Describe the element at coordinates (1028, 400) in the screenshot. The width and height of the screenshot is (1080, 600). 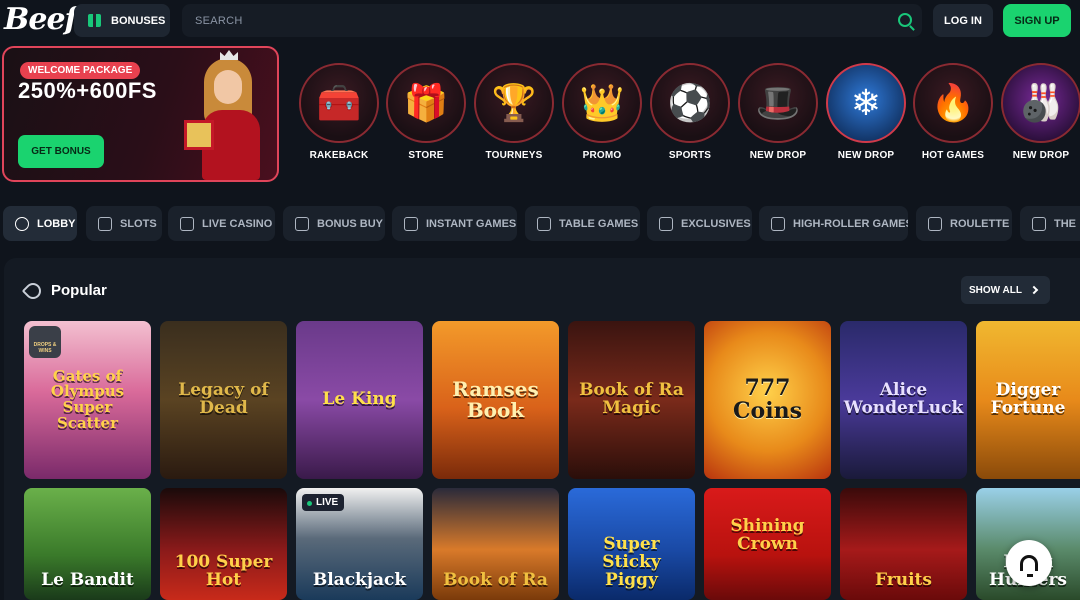
I see `game-tile: Digger Fortune` at that location.